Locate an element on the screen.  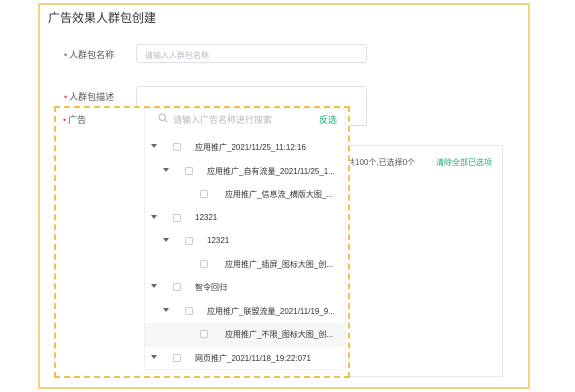
ad-label: • 广告 is located at coordinates (74, 119).